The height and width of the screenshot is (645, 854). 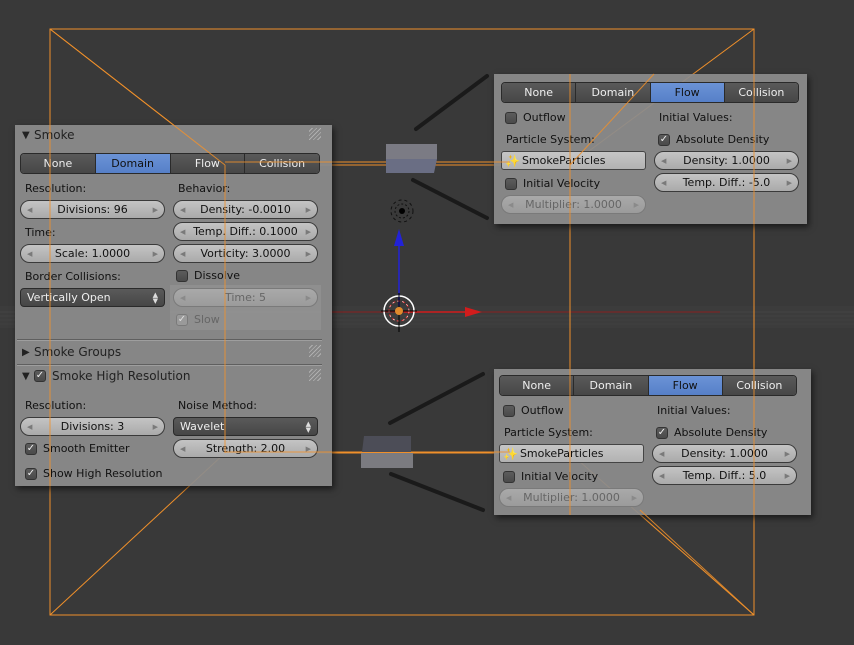 What do you see at coordinates (204, 188) in the screenshot?
I see `behavior-label: Behavior:` at bounding box center [204, 188].